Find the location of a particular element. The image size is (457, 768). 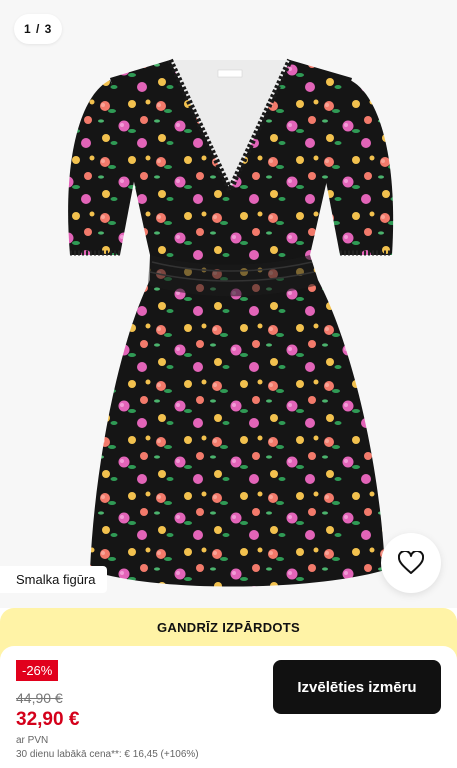

best-price-note: 30 dienu labākā cena**: € 16,45 (+106%) is located at coordinates (107, 754).